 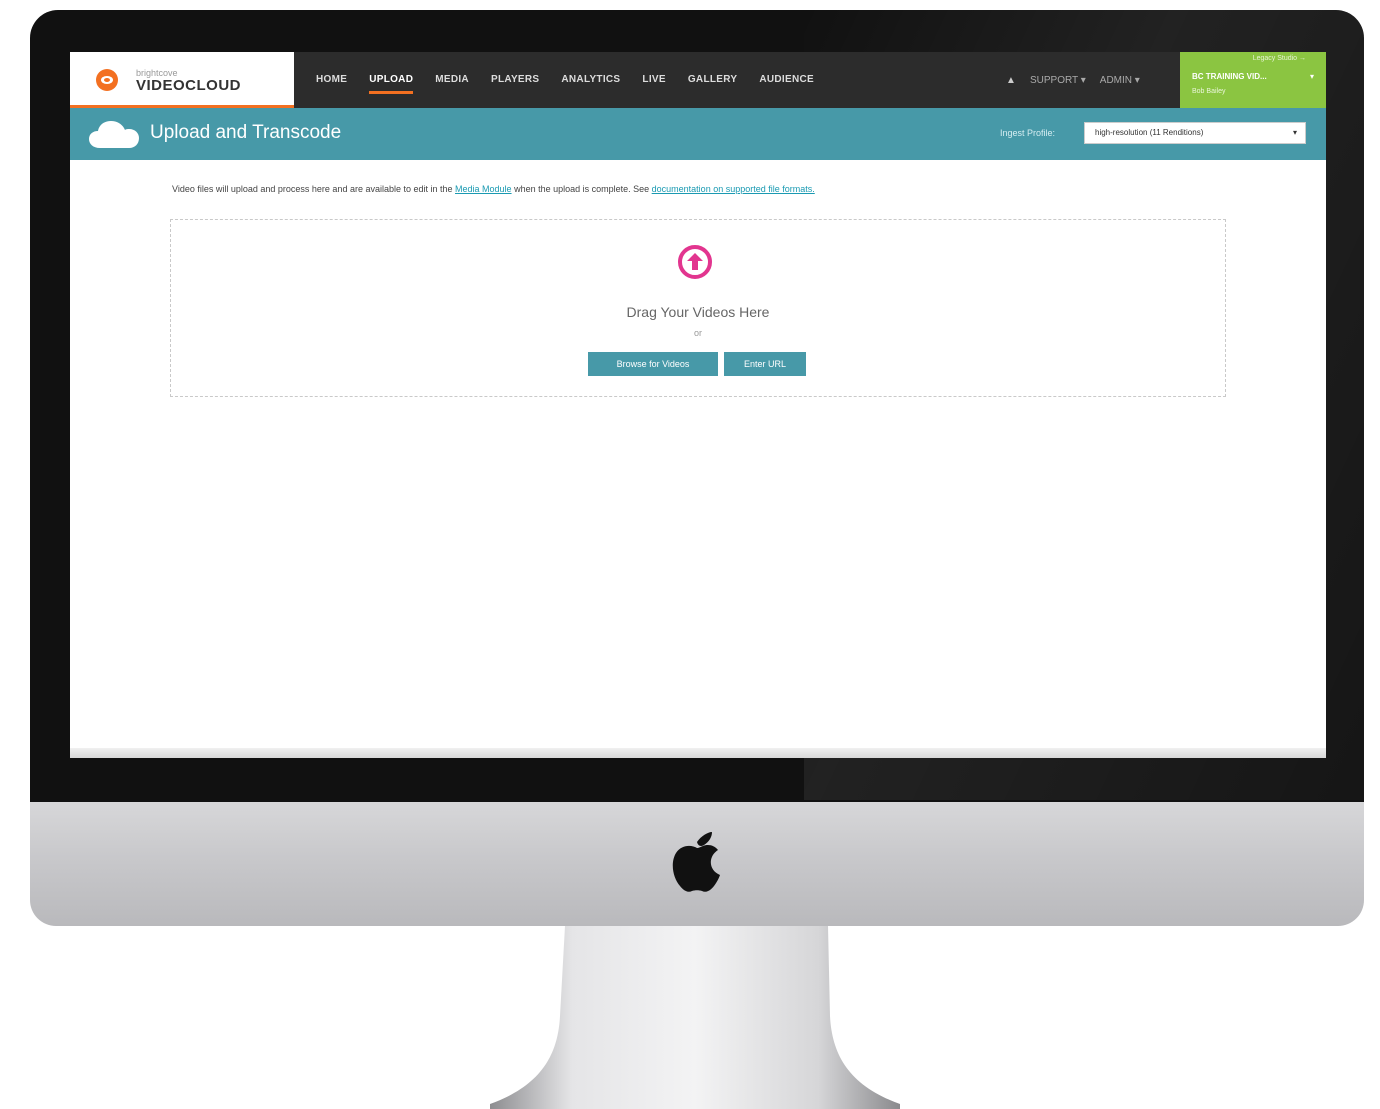 I want to click on intro-text-2: when the upload is complete. See, so click(x=581, y=189).